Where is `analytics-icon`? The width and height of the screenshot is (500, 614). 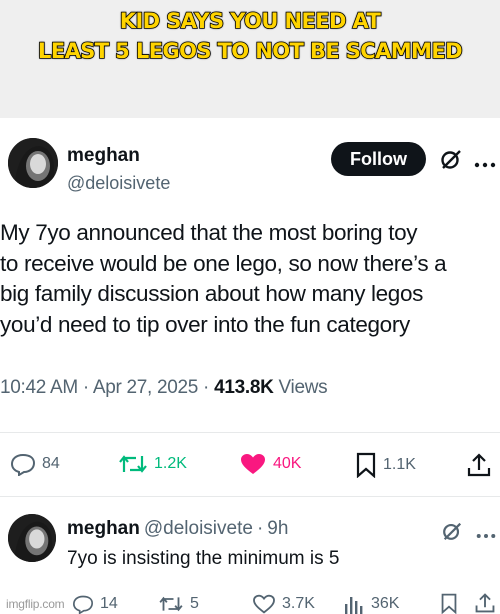 analytics-icon is located at coordinates (354, 605).